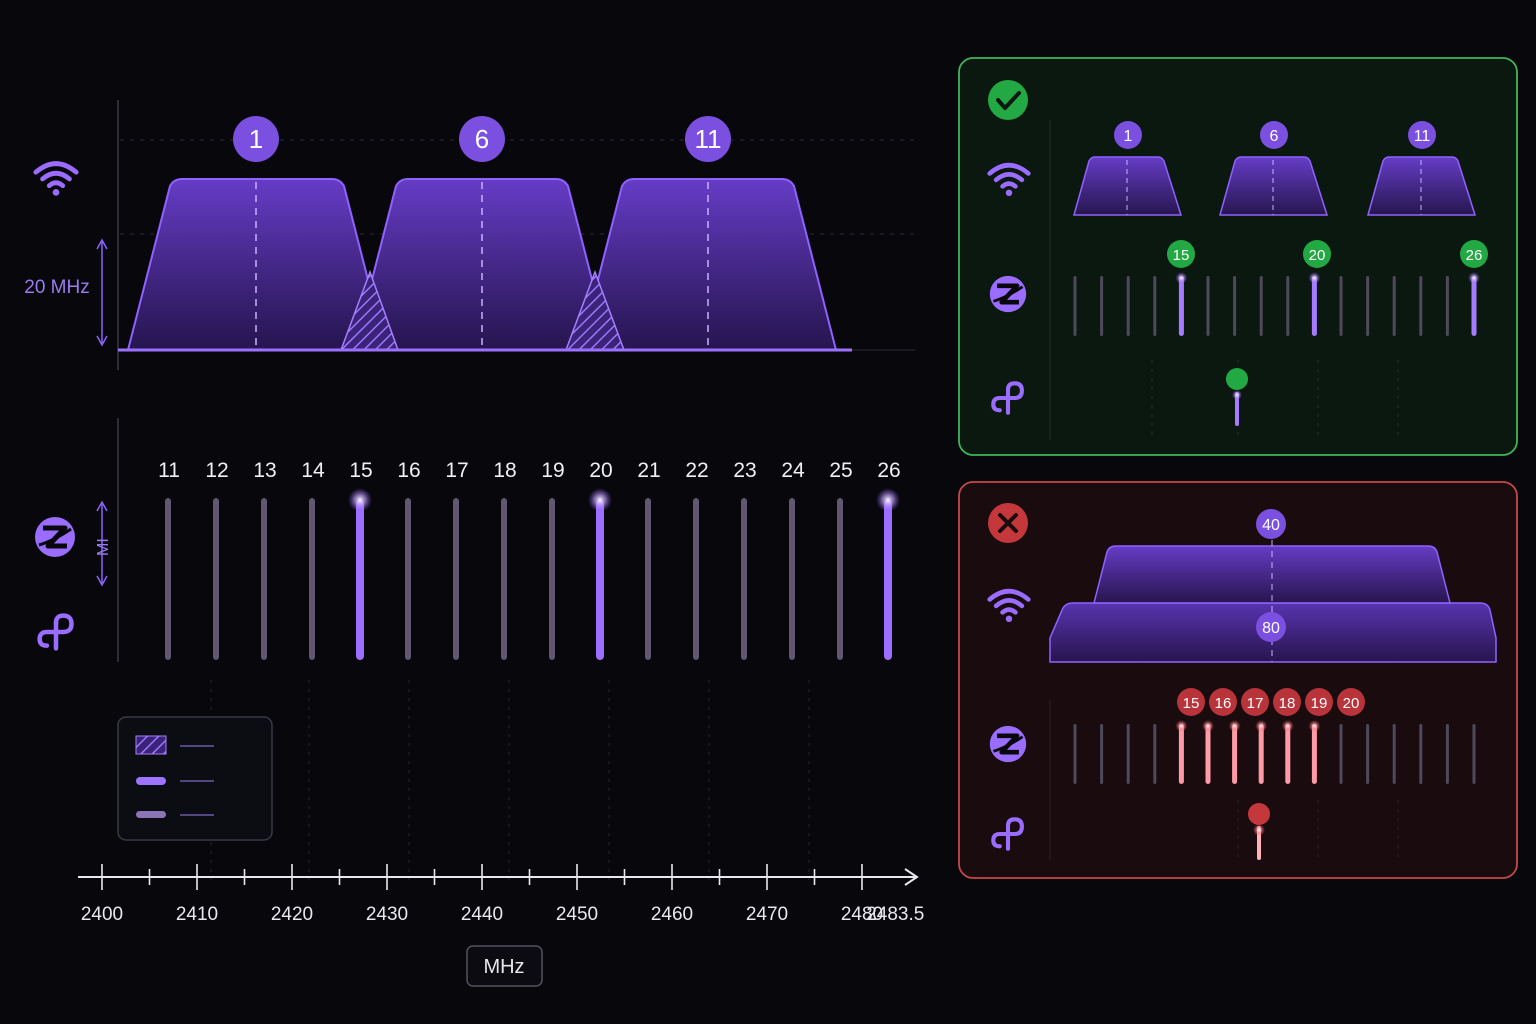  What do you see at coordinates (600, 559) in the screenshot?
I see `zigbee-channel-20: 20` at bounding box center [600, 559].